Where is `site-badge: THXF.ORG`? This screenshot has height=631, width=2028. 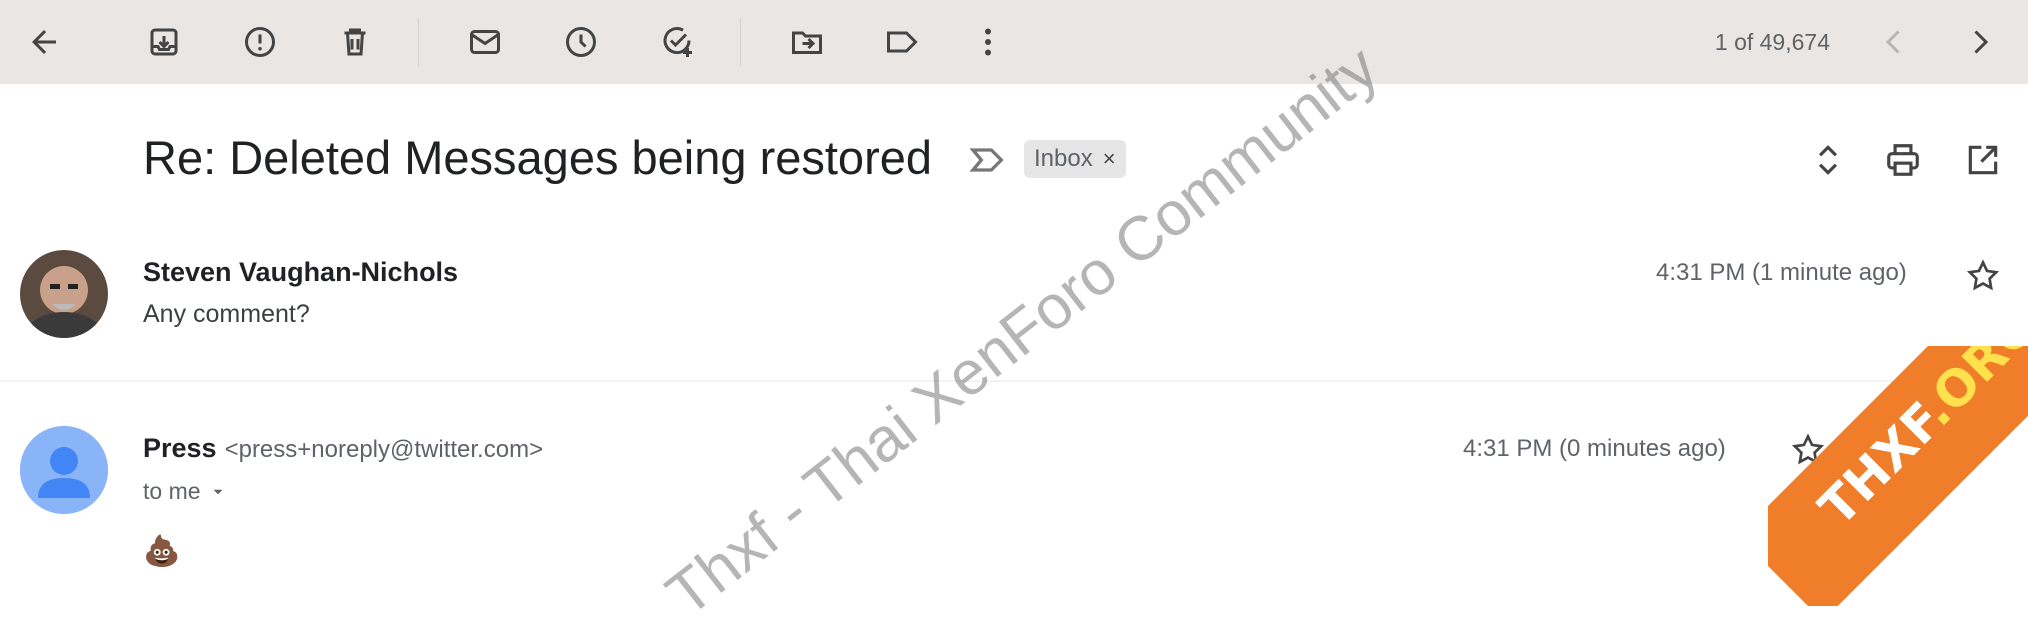 site-badge: THXF.ORG is located at coordinates (1898, 476).